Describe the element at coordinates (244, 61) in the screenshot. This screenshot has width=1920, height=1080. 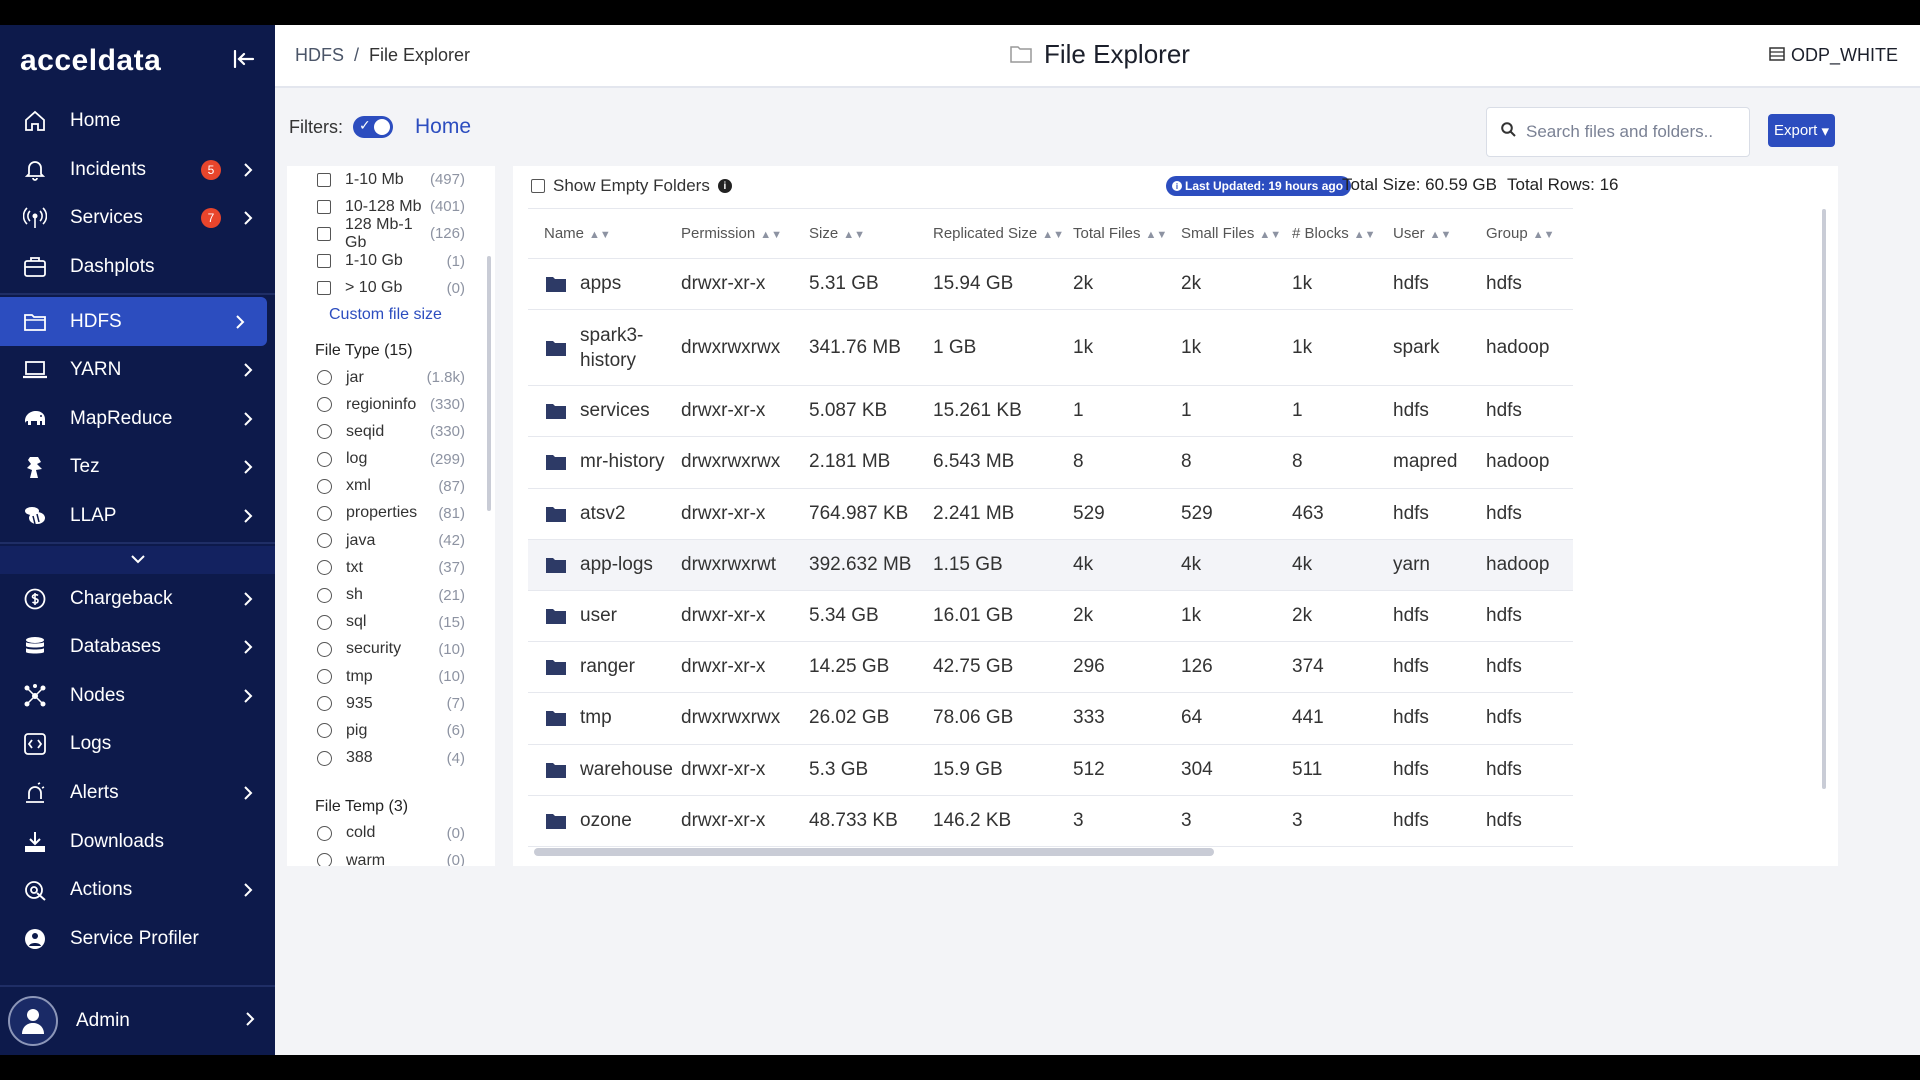
I see `collapse-sidebar-icon` at that location.